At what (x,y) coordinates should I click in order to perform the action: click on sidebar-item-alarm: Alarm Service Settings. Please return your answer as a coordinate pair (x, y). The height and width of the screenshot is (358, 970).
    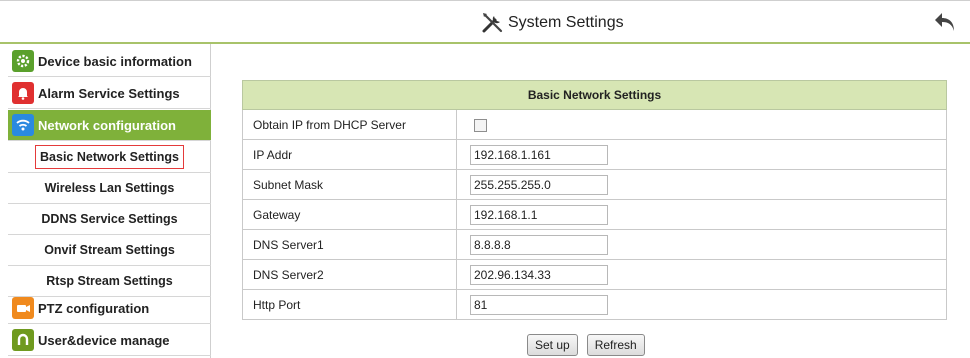
    Looking at the image, I should click on (109, 93).